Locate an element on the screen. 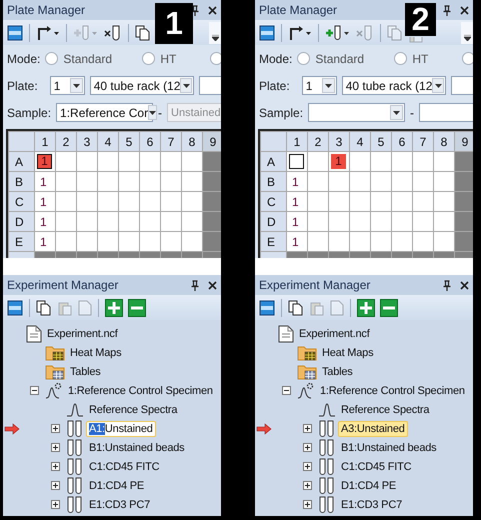 The image size is (481, 520). tree-item: A3:Unstained is located at coordinates (373, 428).